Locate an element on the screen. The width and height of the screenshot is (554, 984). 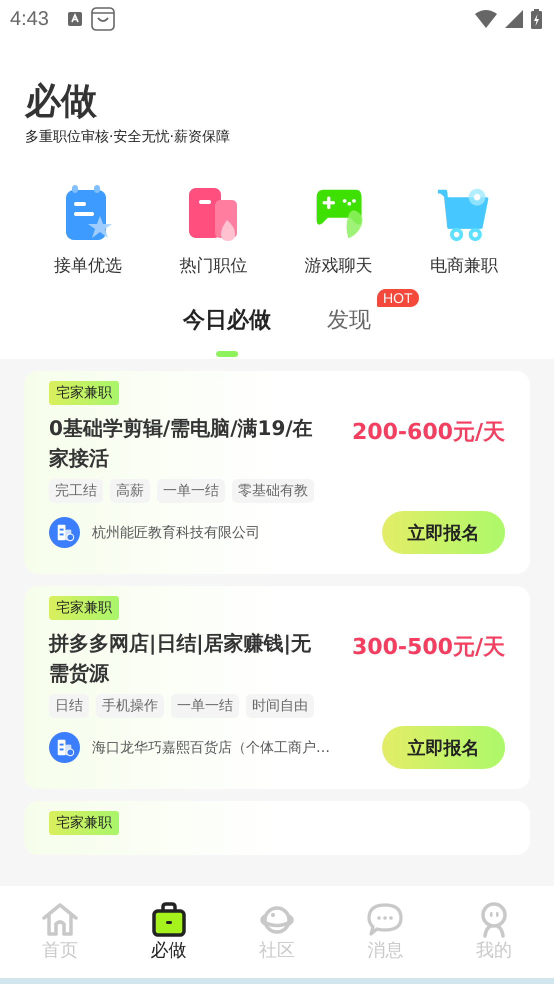
category-label: 游戏聊天 is located at coordinates (338, 265).